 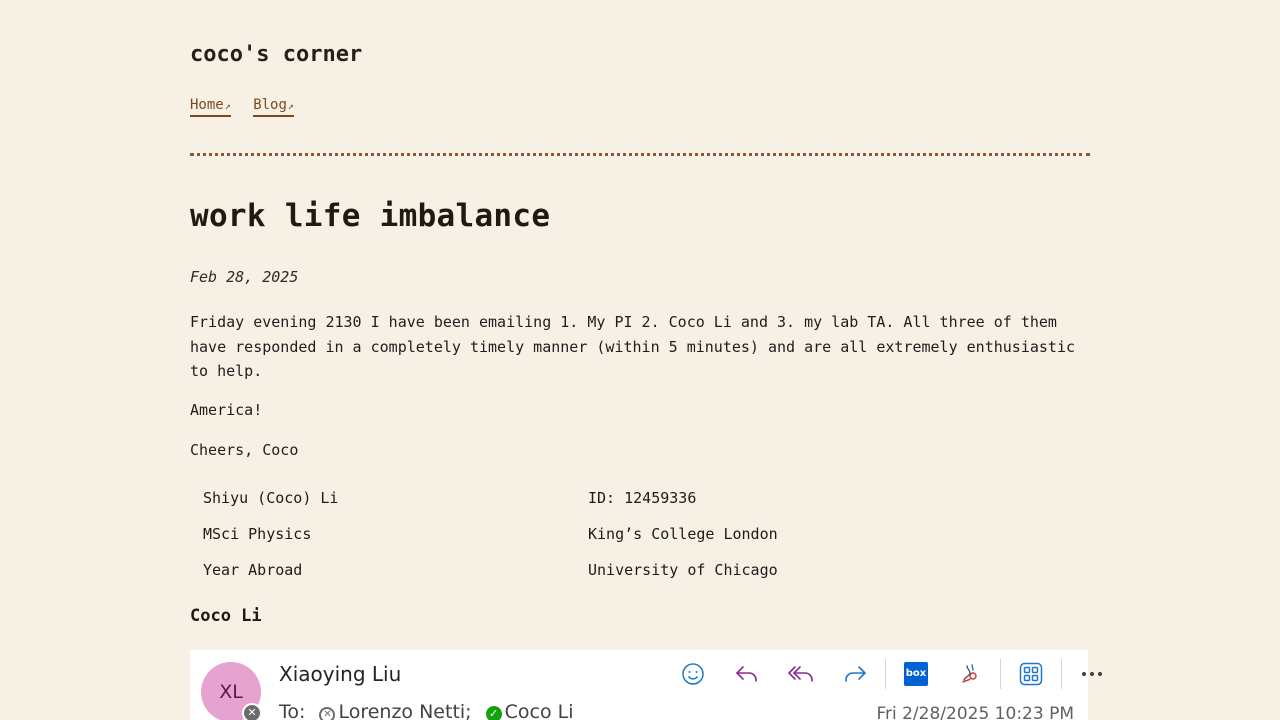 I want to click on table-row: Shiyu (Coco) Li ID: 12459336, so click(x=490, y=498).